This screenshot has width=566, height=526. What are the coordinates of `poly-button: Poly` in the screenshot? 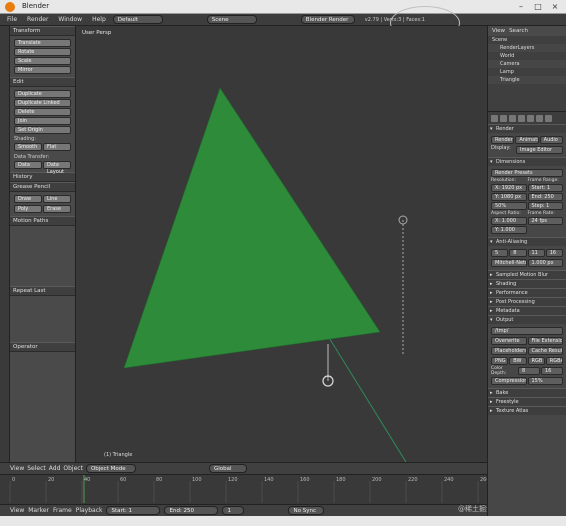 It's located at (28, 209).